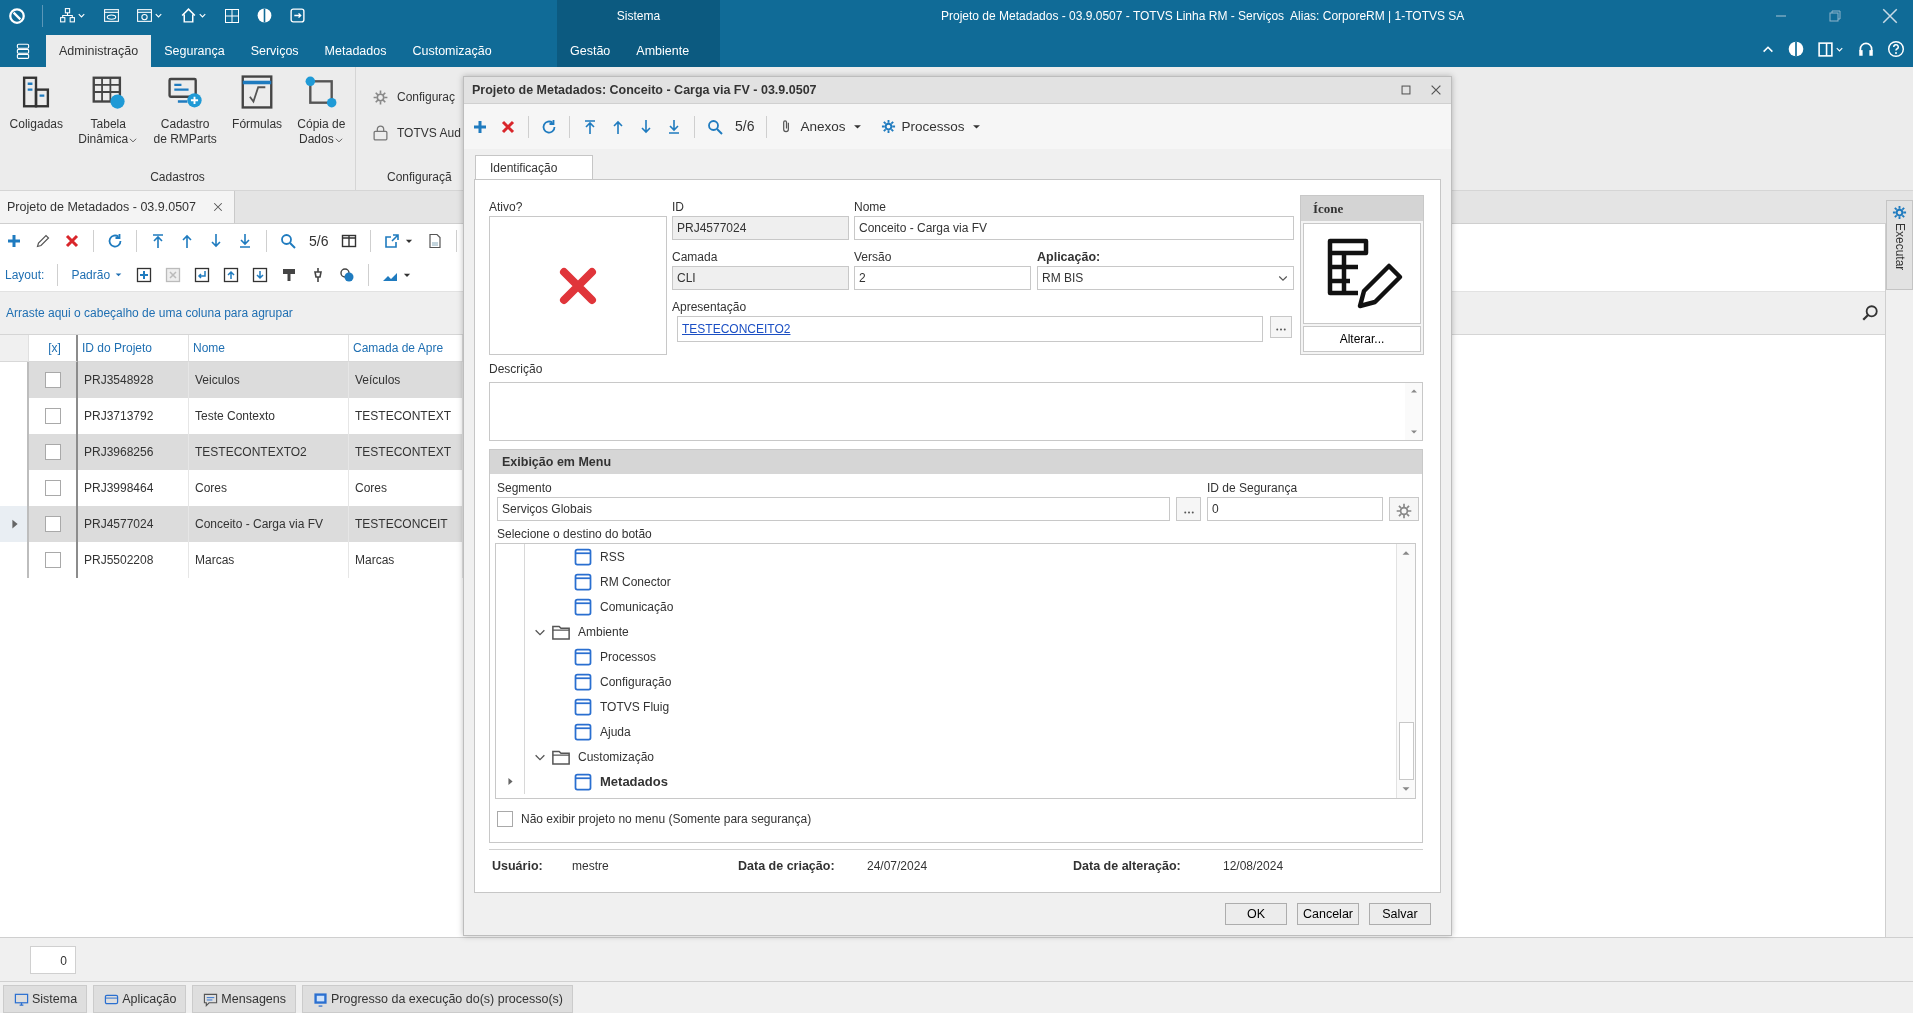  What do you see at coordinates (1896, 49) in the screenshot?
I see `help-icon` at bounding box center [1896, 49].